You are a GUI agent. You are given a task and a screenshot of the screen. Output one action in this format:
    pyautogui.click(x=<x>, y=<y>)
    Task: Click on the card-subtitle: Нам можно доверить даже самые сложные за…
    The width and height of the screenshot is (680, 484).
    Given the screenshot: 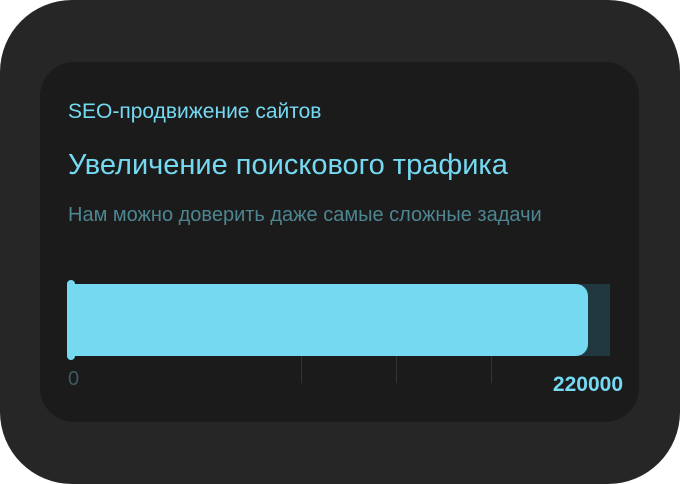 What is the action you would take?
    pyautogui.click(x=305, y=215)
    